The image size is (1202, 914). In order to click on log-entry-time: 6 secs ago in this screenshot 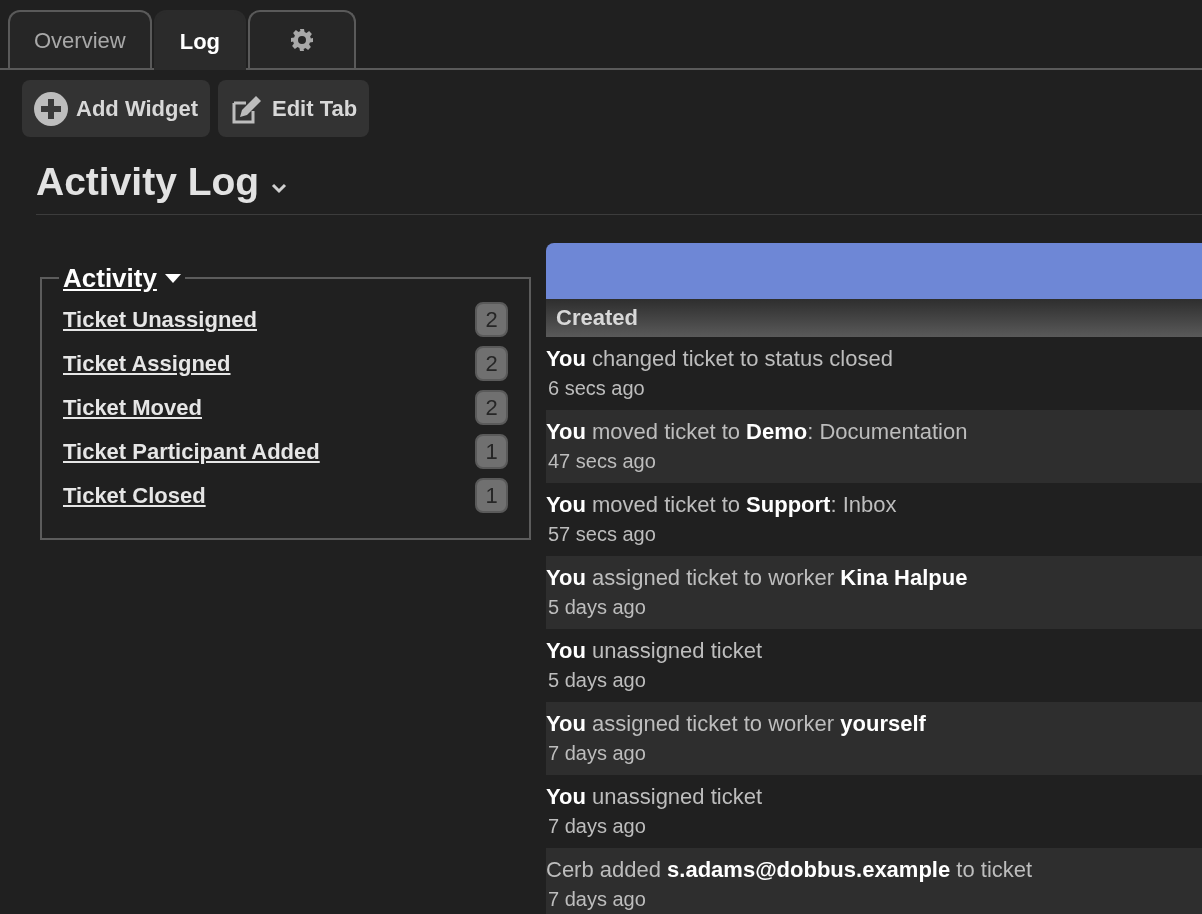, I will do `click(596, 388)`.